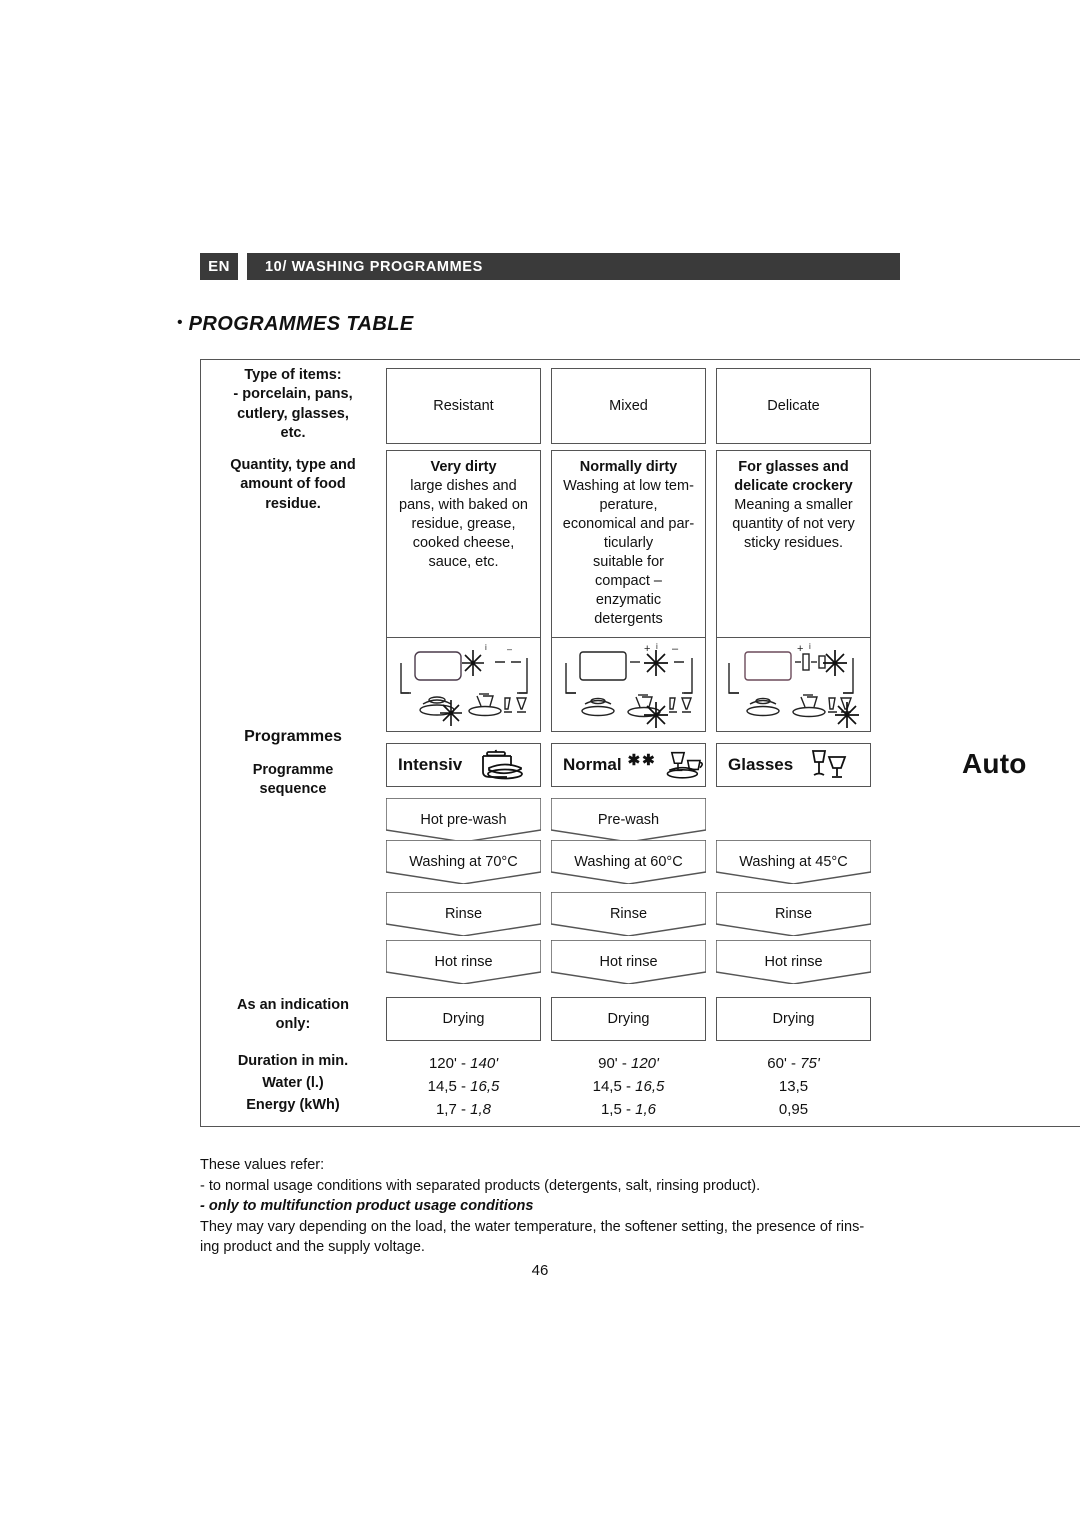 Image resolution: width=1080 pixels, height=1527 pixels. Describe the element at coordinates (430, 764) in the screenshot. I see `programme-label: Intensiv` at that location.